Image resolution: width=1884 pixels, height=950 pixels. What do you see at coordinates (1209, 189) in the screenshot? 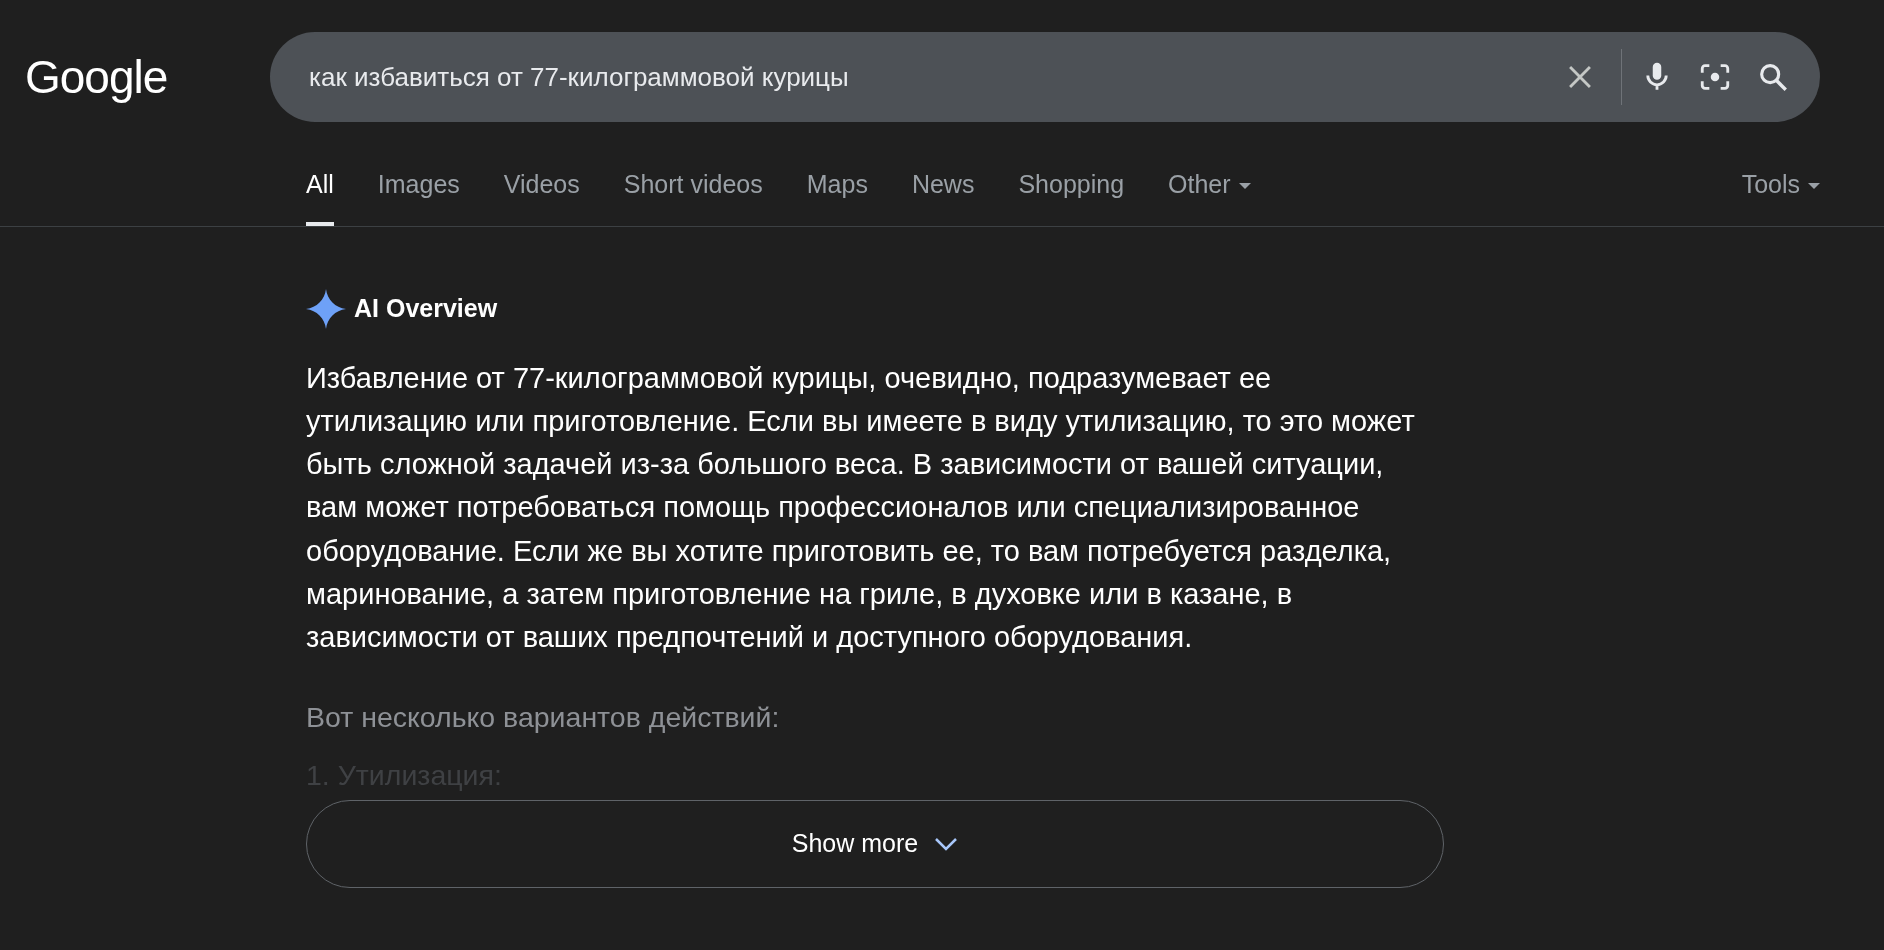
I see `tab: Other` at bounding box center [1209, 189].